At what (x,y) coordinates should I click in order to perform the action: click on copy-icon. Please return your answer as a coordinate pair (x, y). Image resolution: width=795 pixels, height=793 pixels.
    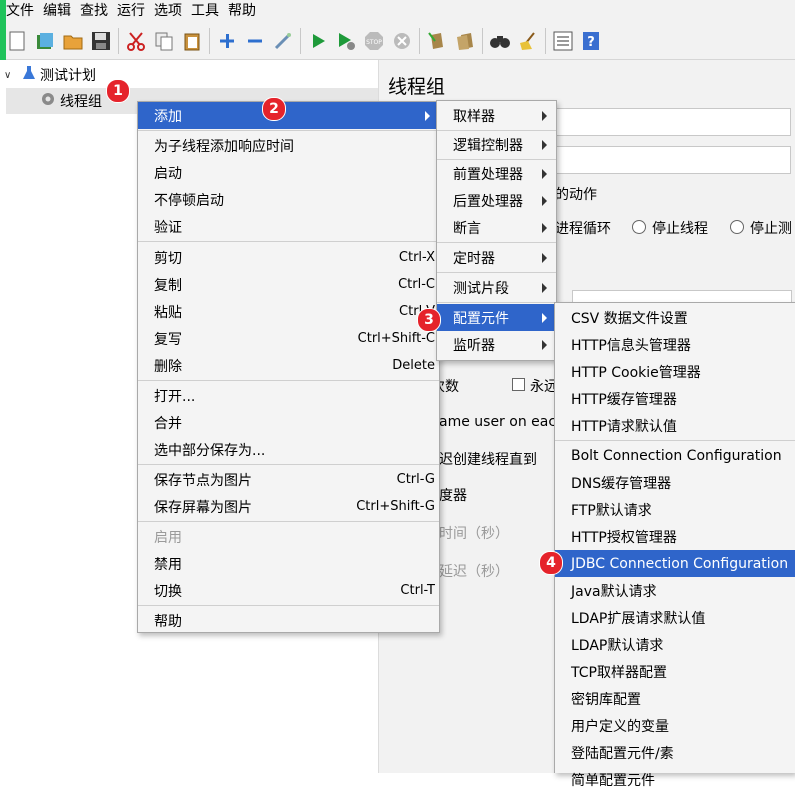
    Looking at the image, I should click on (164, 41).